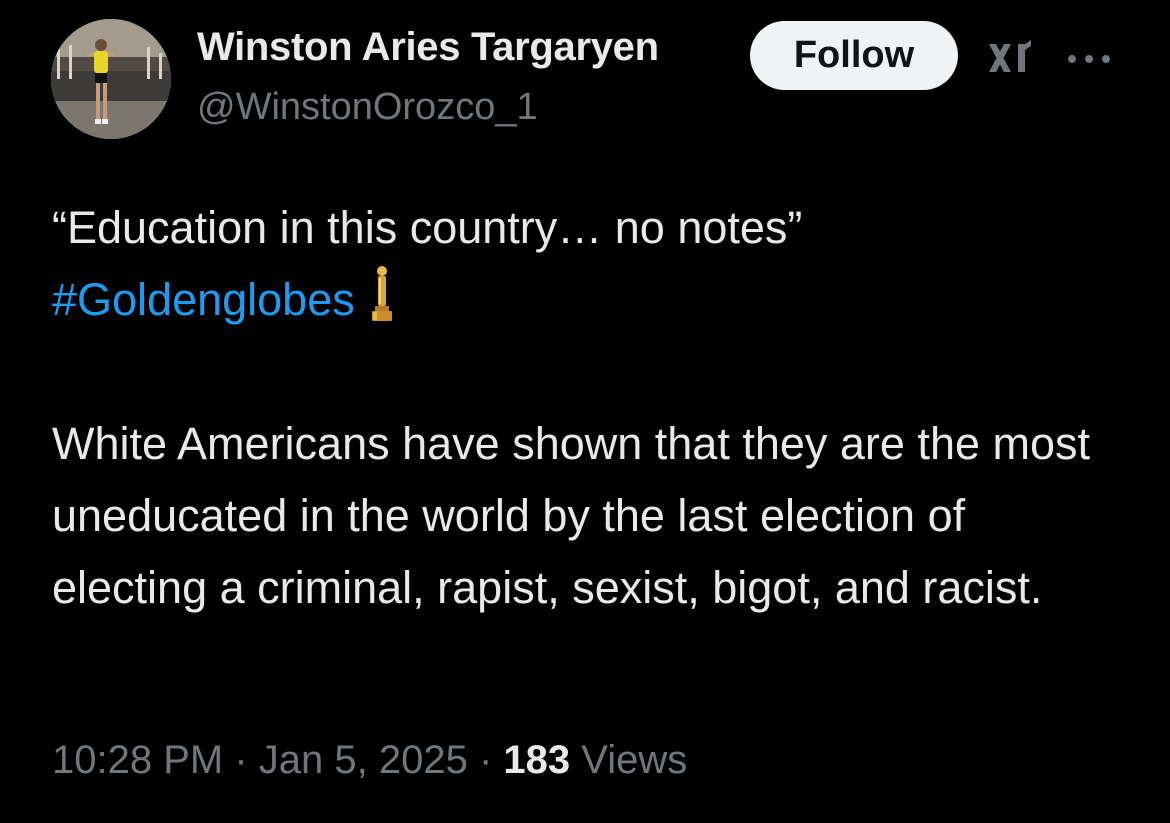 The image size is (1170, 823). What do you see at coordinates (363, 760) in the screenshot?
I see `timestamp-date: Jan 5, 2025` at bounding box center [363, 760].